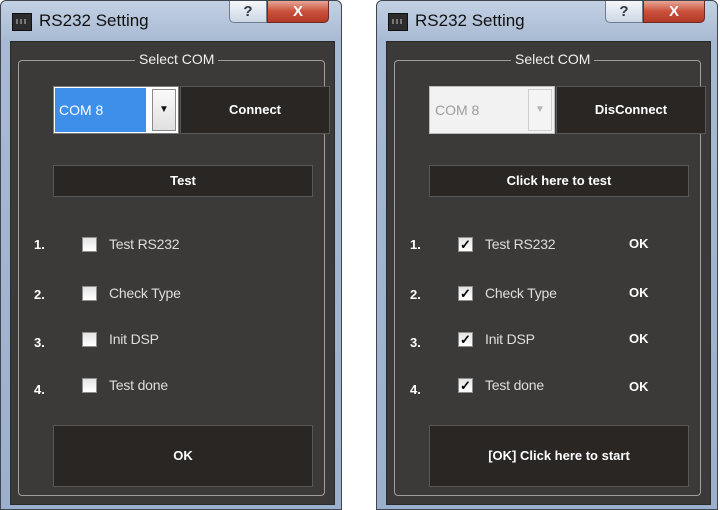 The height and width of the screenshot is (510, 720). I want to click on step-checkbox-test-rs232: ✓, so click(465, 244).